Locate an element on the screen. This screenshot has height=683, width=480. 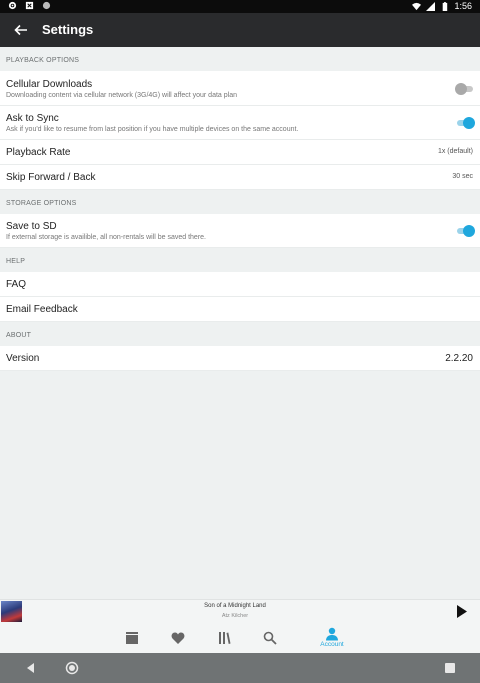
page-title: Settings is located at coordinates (68, 29).